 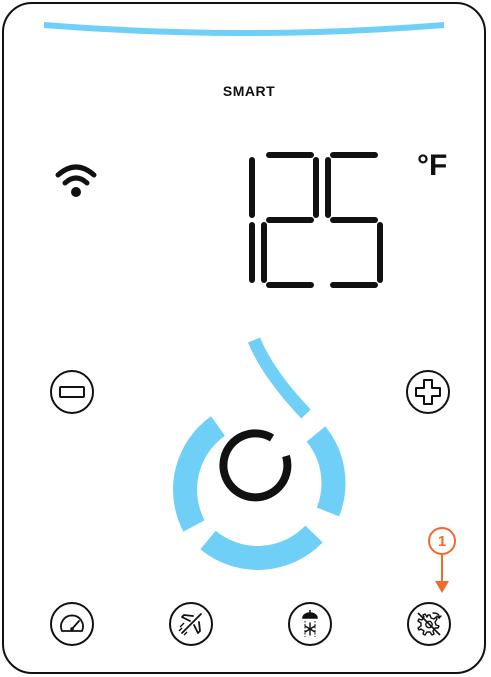 I want to click on settings-reset-button, so click(x=429, y=624).